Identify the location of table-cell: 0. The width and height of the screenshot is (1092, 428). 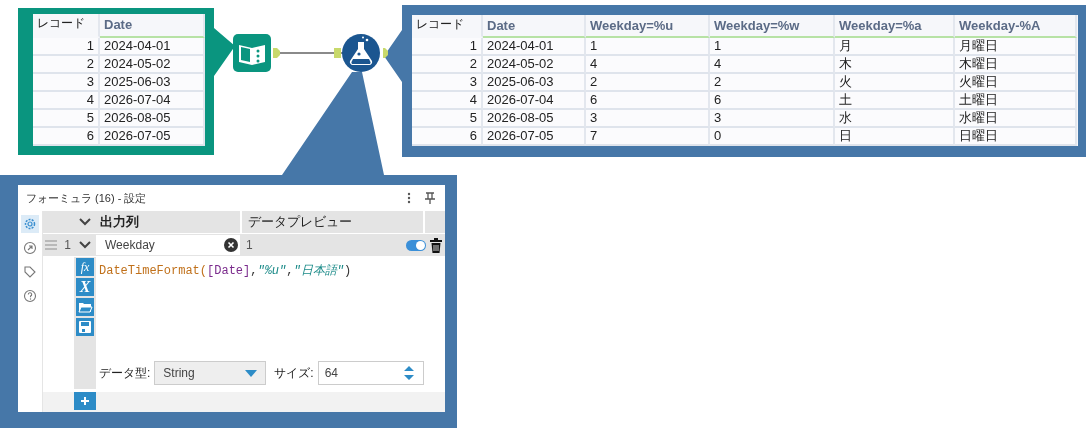
(772, 137).